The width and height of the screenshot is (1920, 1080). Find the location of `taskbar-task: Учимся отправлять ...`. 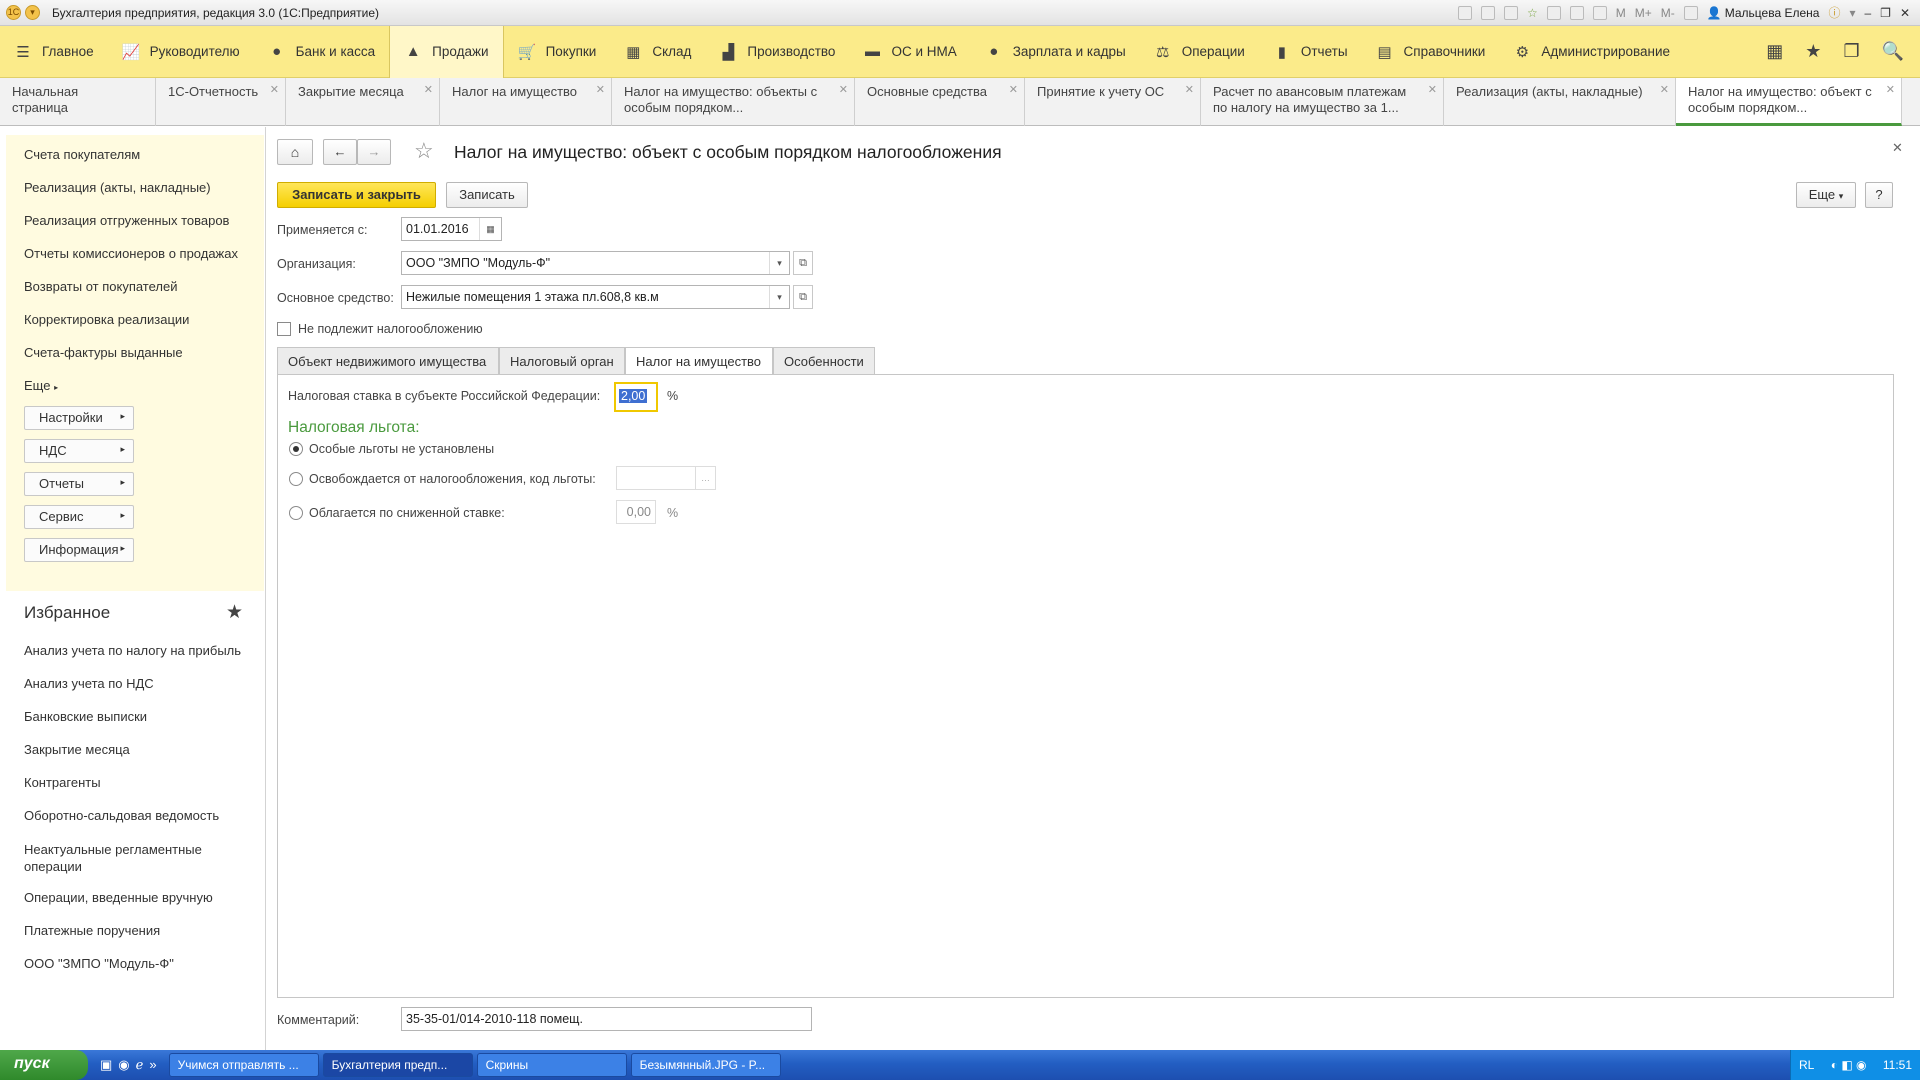

taskbar-task: Учимся отправлять ... is located at coordinates (243, 1065).